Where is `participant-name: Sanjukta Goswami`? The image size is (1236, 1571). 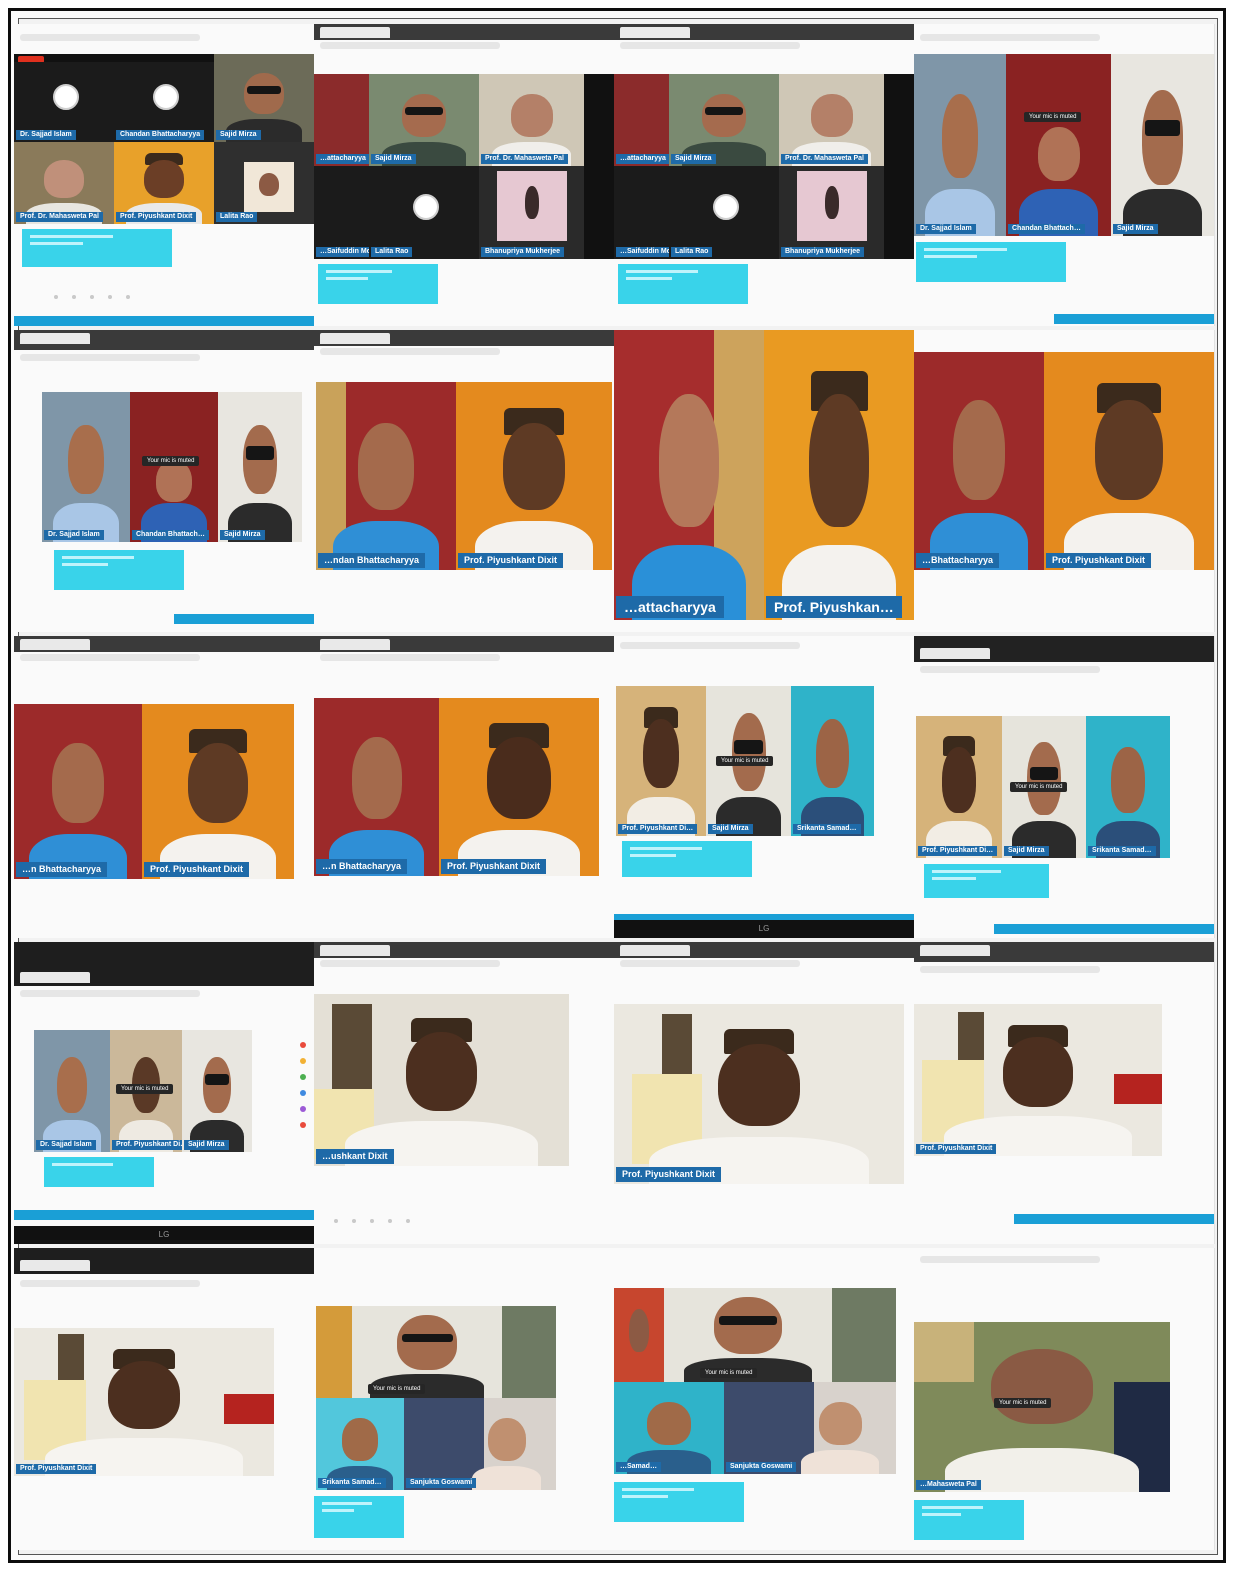
participant-name: Sanjukta Goswami is located at coordinates (761, 1467).